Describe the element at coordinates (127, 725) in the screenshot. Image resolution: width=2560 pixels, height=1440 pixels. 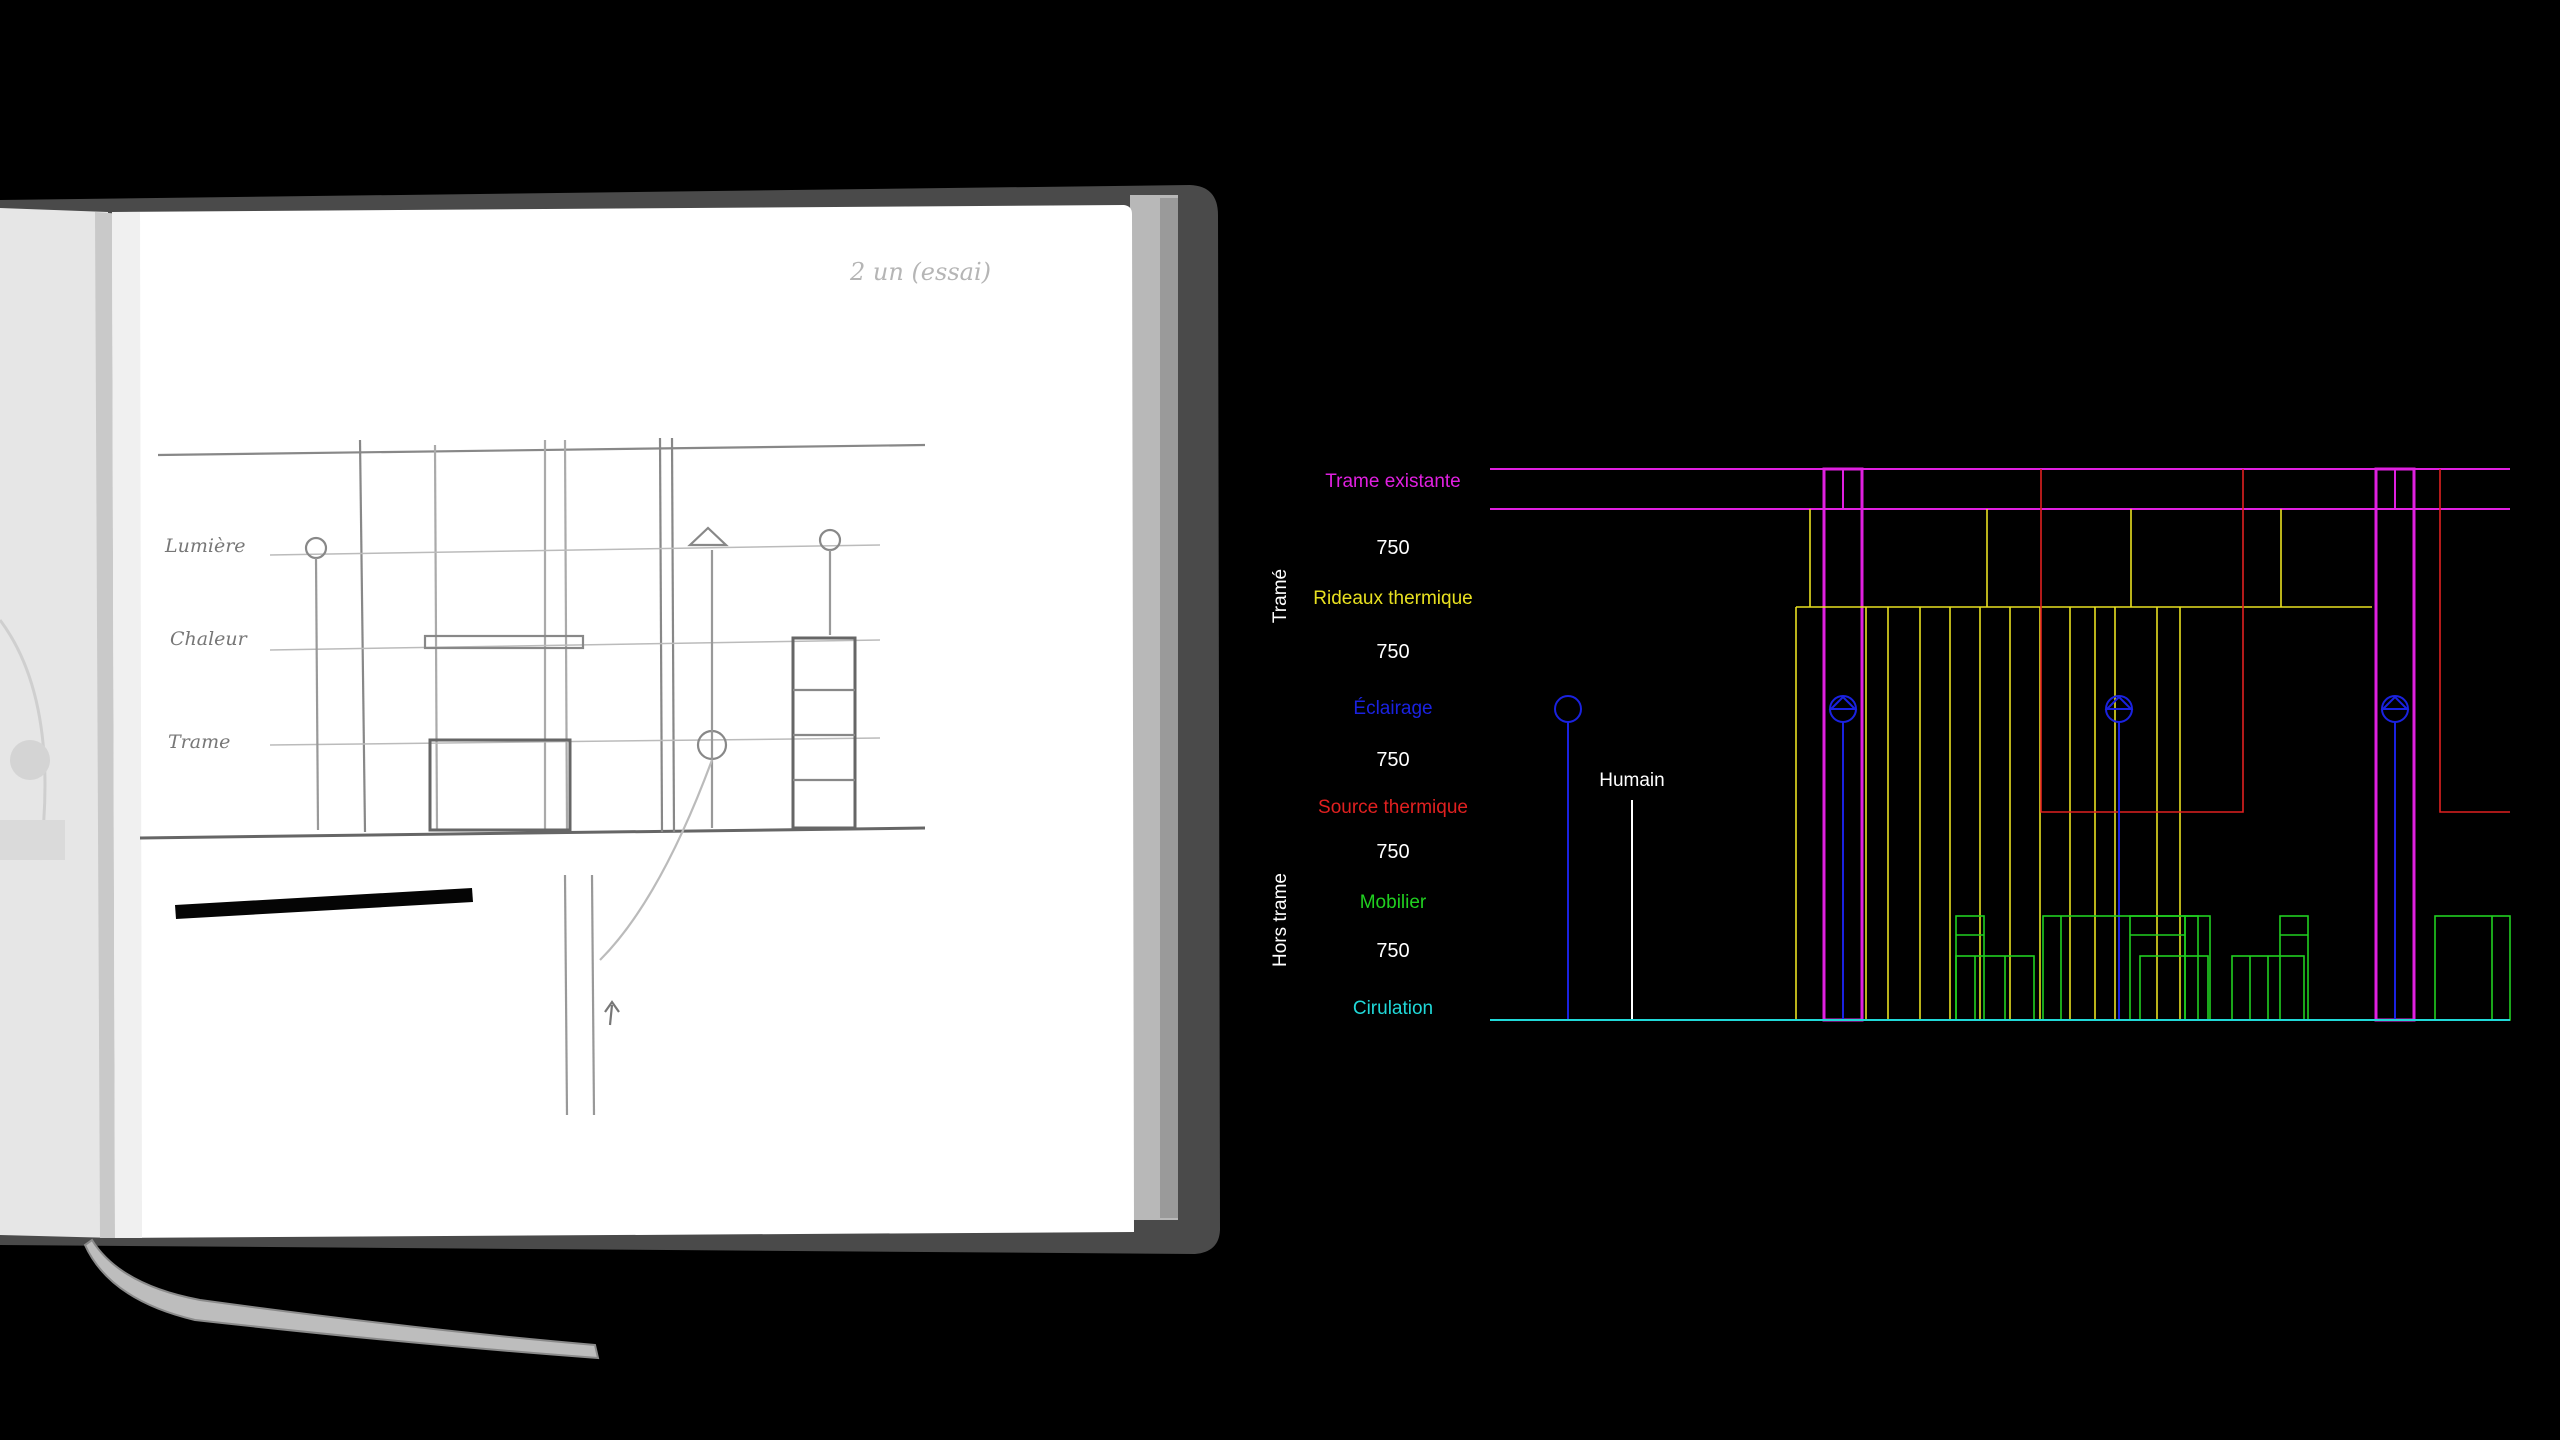
I see `page-shadow` at that location.